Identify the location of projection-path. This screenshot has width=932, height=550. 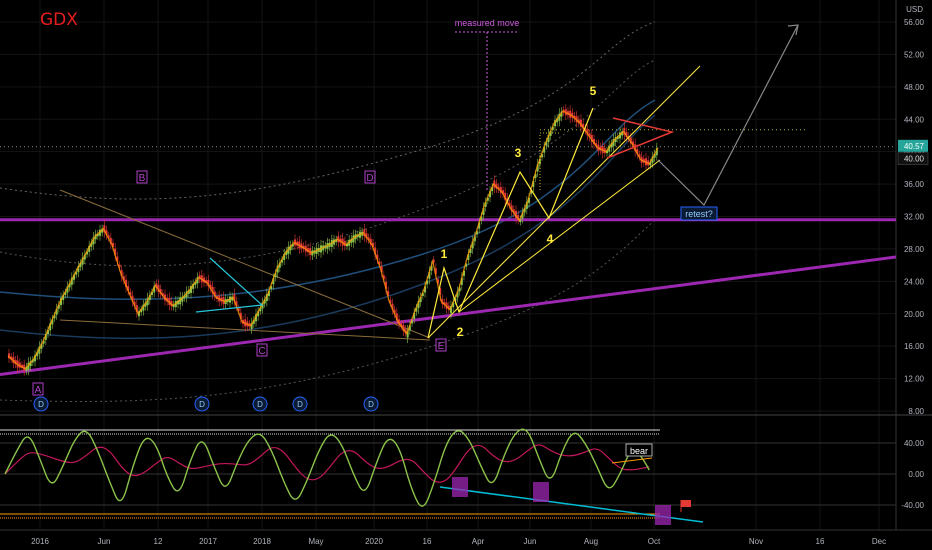
(728, 115).